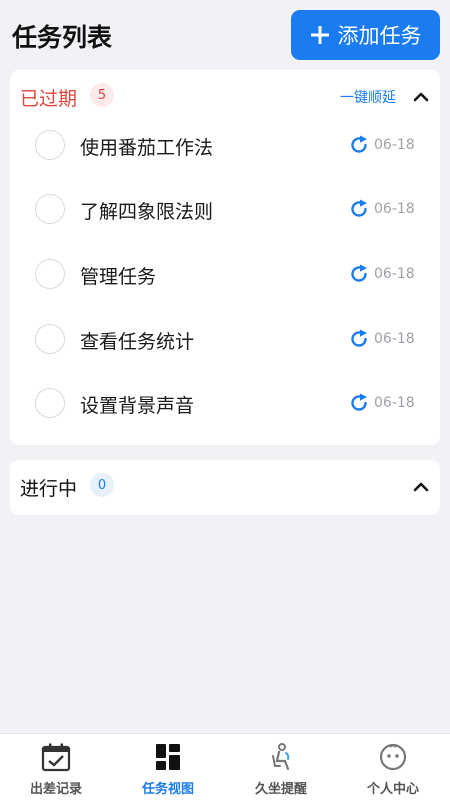 The image size is (450, 800). What do you see at coordinates (225, 275) in the screenshot?
I see `task-row: 管理任务 06-18` at bounding box center [225, 275].